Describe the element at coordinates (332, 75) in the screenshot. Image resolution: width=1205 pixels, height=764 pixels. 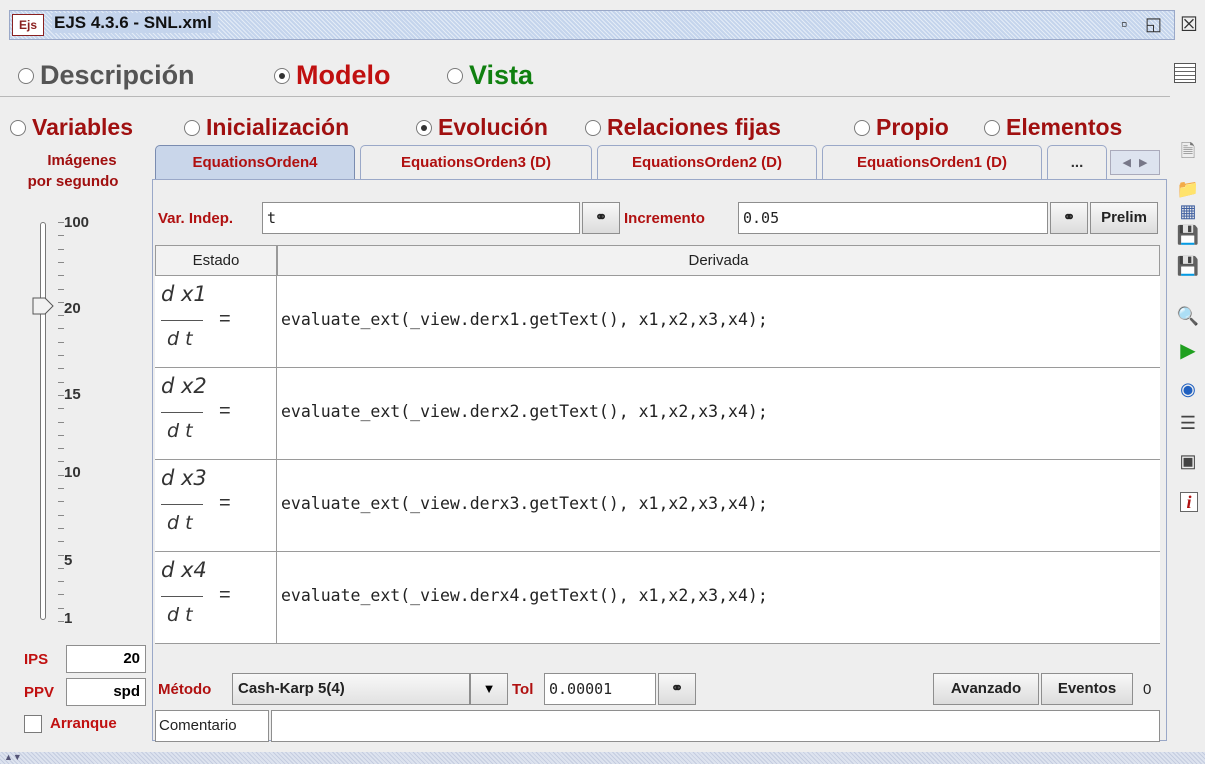
I see `mode-modelo: Modelo` at that location.